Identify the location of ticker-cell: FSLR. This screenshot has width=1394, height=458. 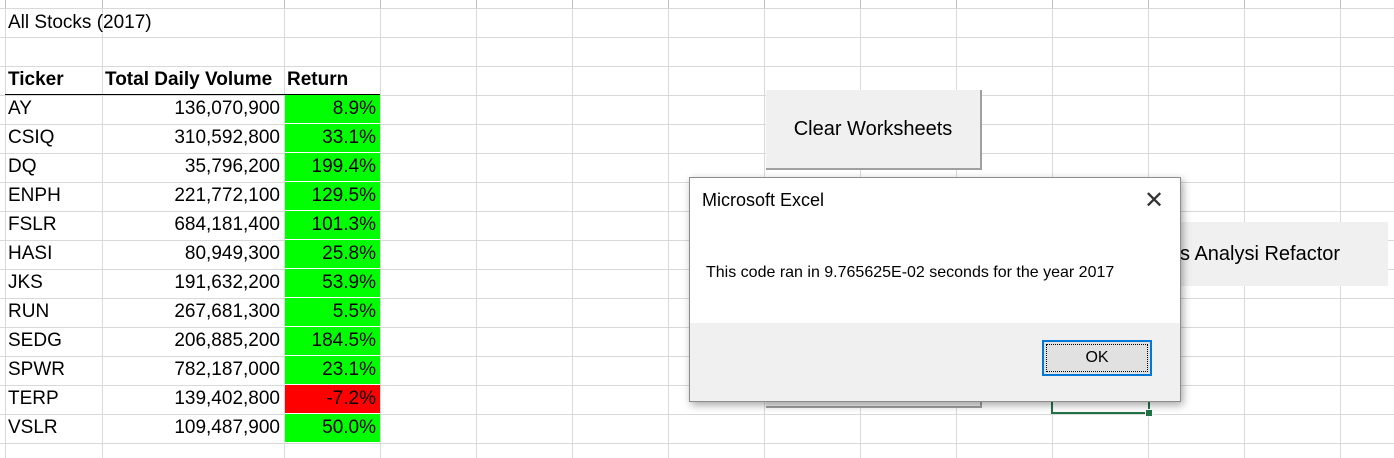
(53, 225).